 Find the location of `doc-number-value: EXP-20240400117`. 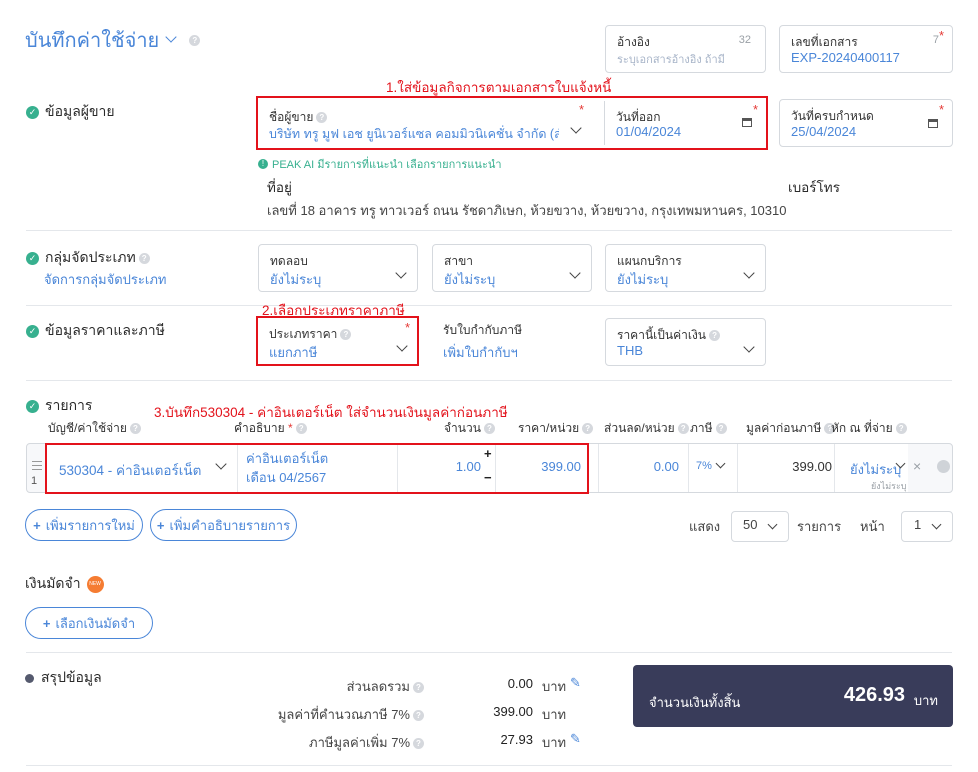

doc-number-value: EXP-20240400117 is located at coordinates (845, 57).